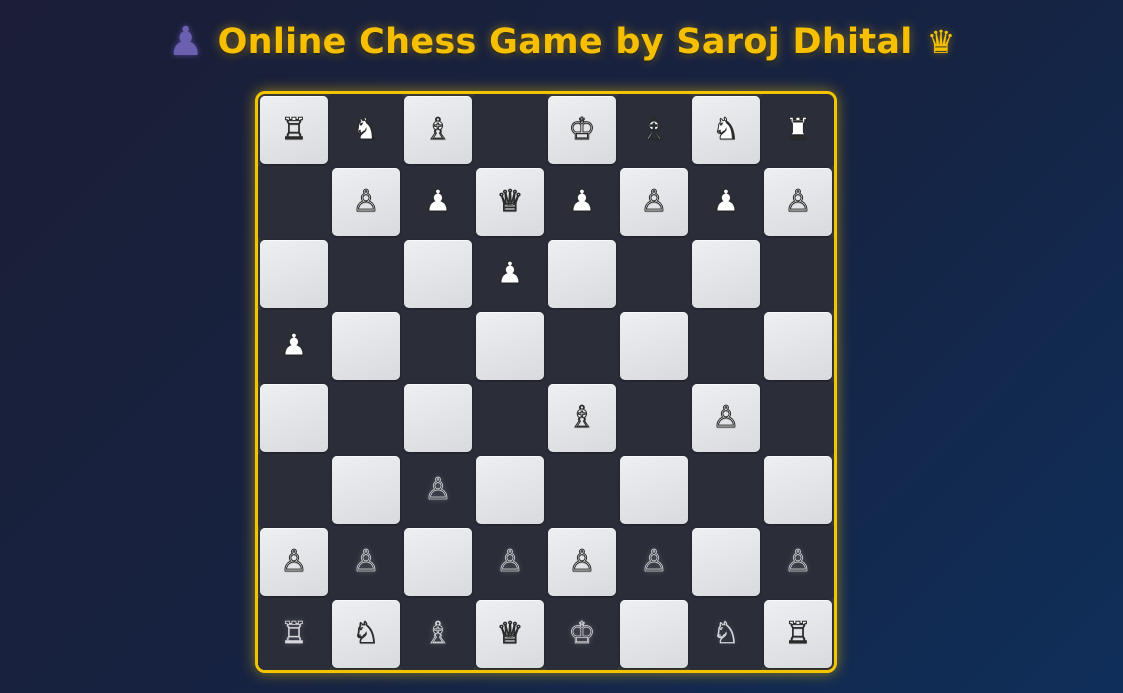 The image size is (1123, 693). I want to click on board-square-a8: ♖, so click(294, 130).